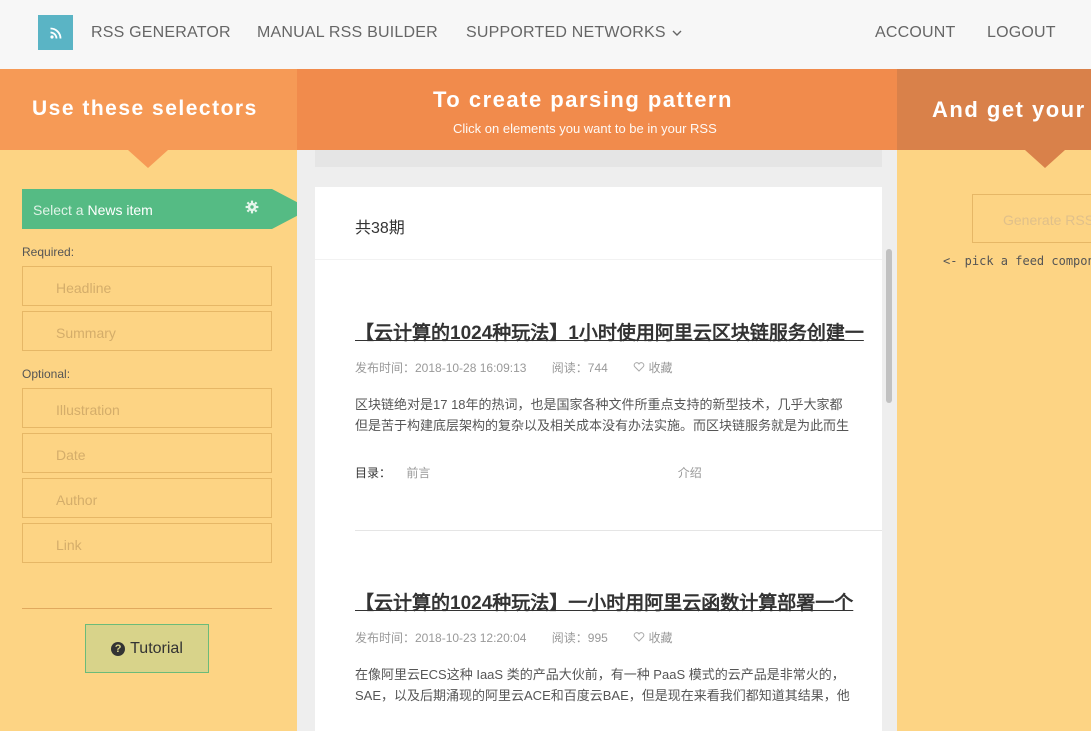 The height and width of the screenshot is (731, 1091). I want to click on result-banner-title: And get your, so click(1009, 109).